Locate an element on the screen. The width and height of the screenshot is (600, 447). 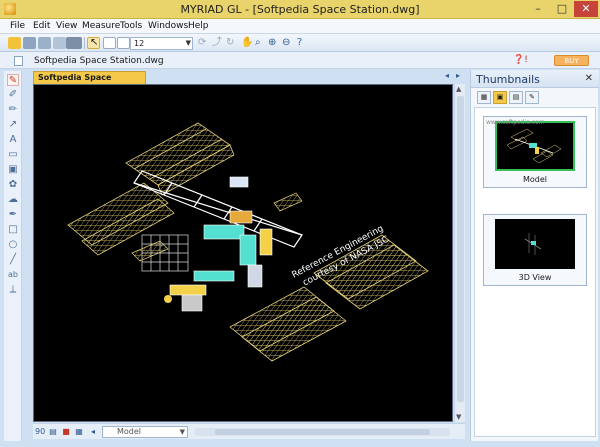
open-folder-icon is located at coordinates (14, 43).